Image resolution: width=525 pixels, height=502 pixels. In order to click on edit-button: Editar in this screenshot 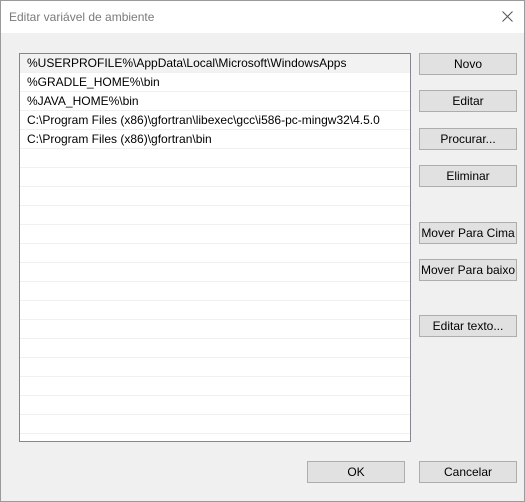, I will do `click(468, 101)`.